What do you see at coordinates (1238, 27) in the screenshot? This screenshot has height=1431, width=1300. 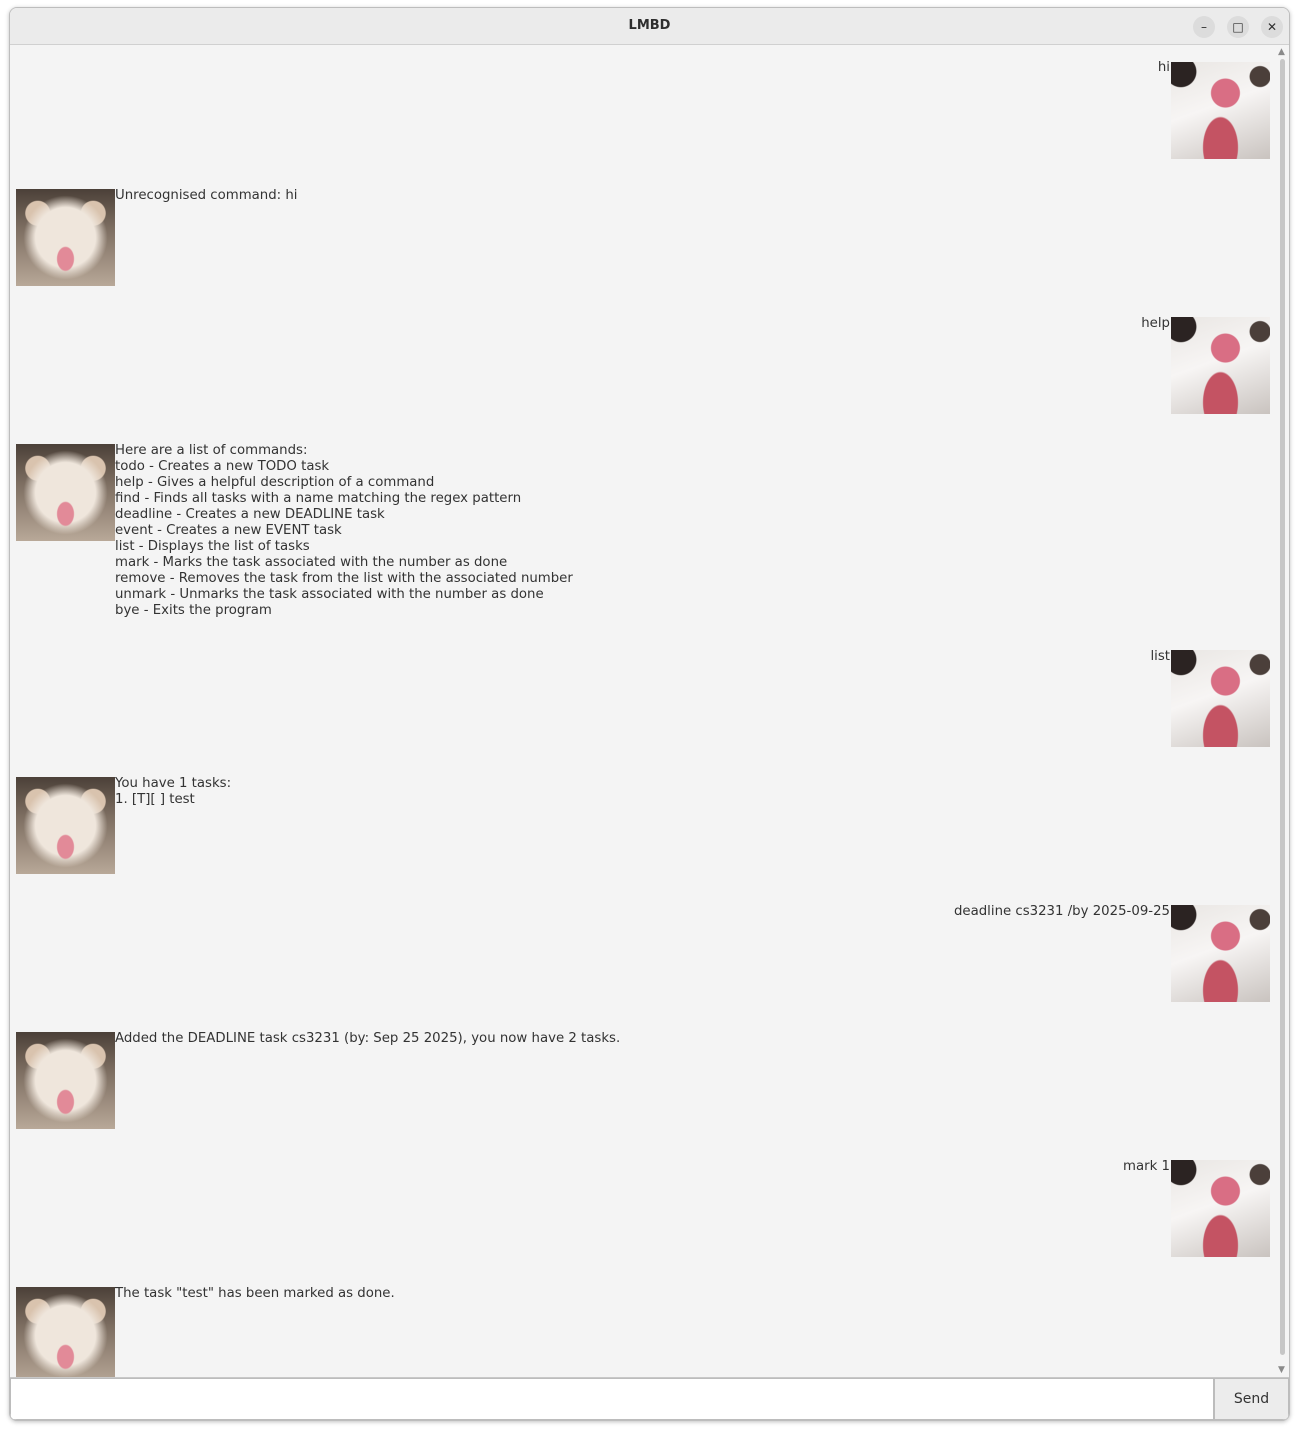 I see `maximize-button: □` at bounding box center [1238, 27].